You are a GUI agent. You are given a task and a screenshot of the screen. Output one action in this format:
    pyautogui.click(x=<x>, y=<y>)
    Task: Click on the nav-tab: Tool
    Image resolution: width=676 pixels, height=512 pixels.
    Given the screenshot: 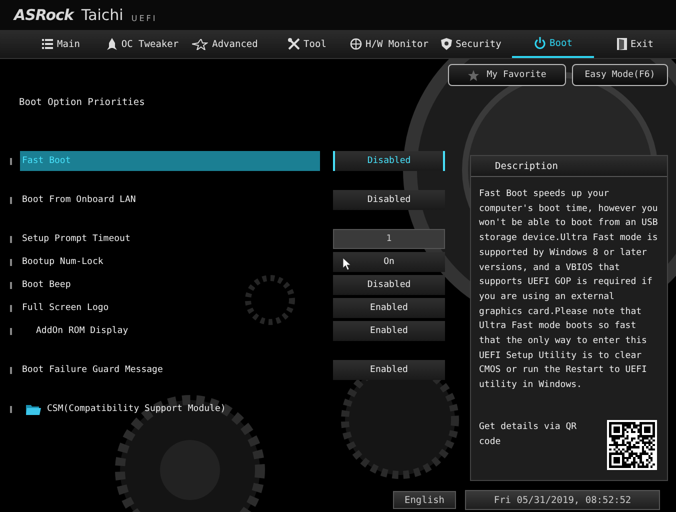 What is the action you would take?
    pyautogui.click(x=307, y=44)
    